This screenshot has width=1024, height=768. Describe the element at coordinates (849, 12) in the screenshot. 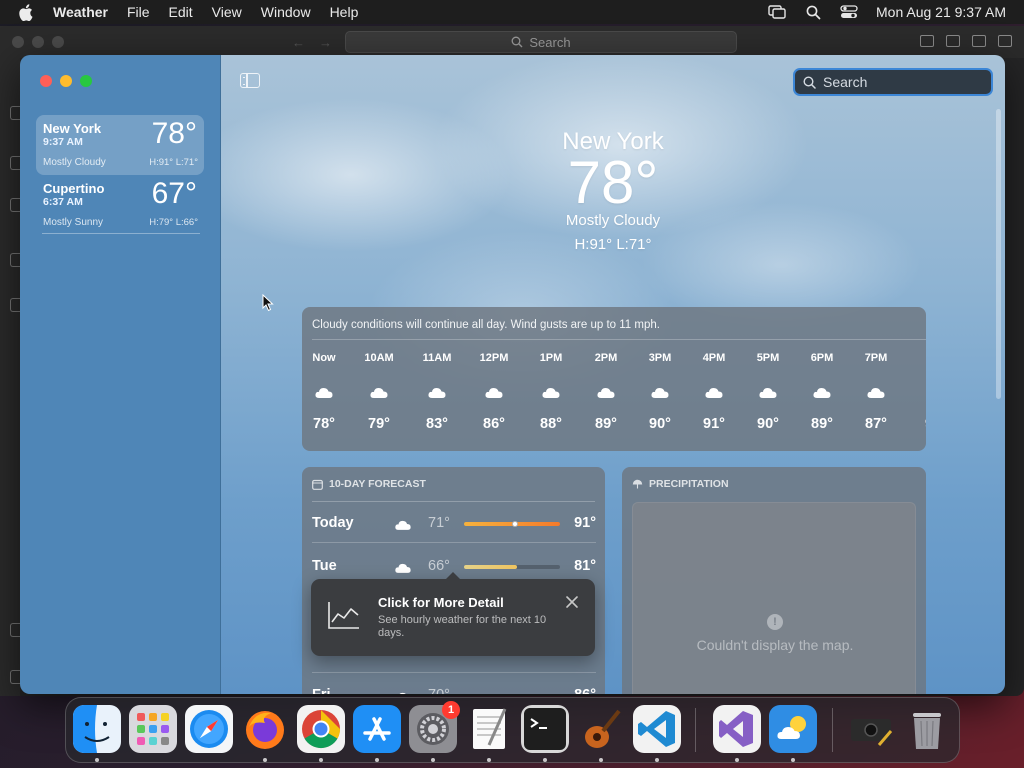

I see `control-center-icon` at that location.